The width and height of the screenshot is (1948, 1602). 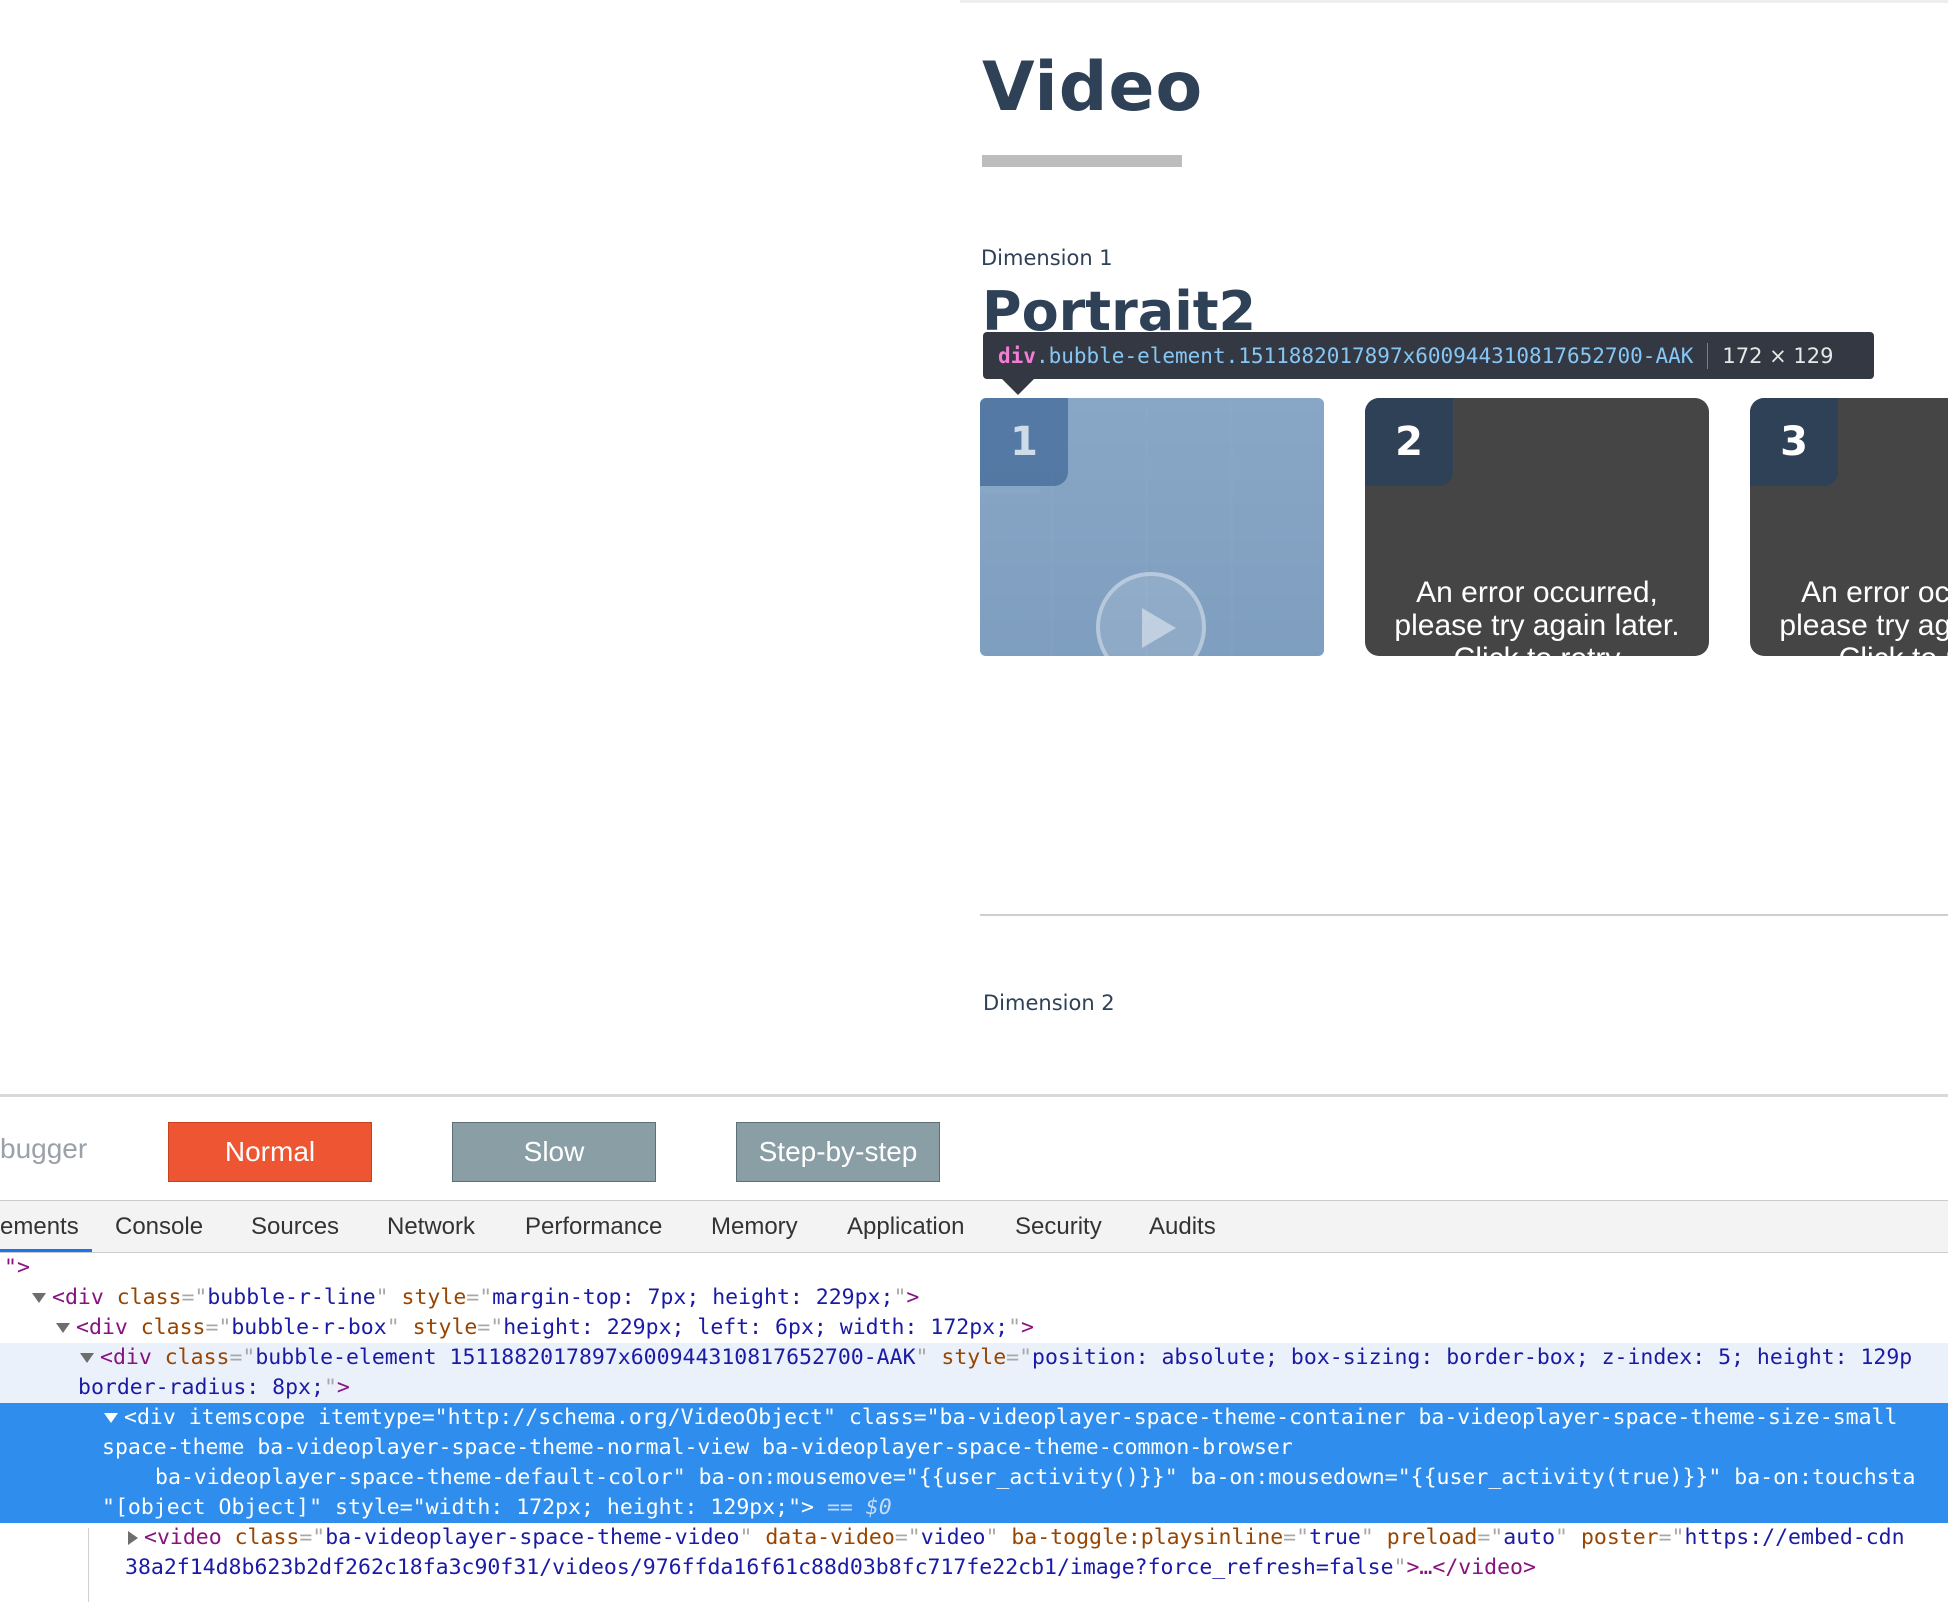 I want to click on tab-sources: Sources, so click(x=295, y=1227).